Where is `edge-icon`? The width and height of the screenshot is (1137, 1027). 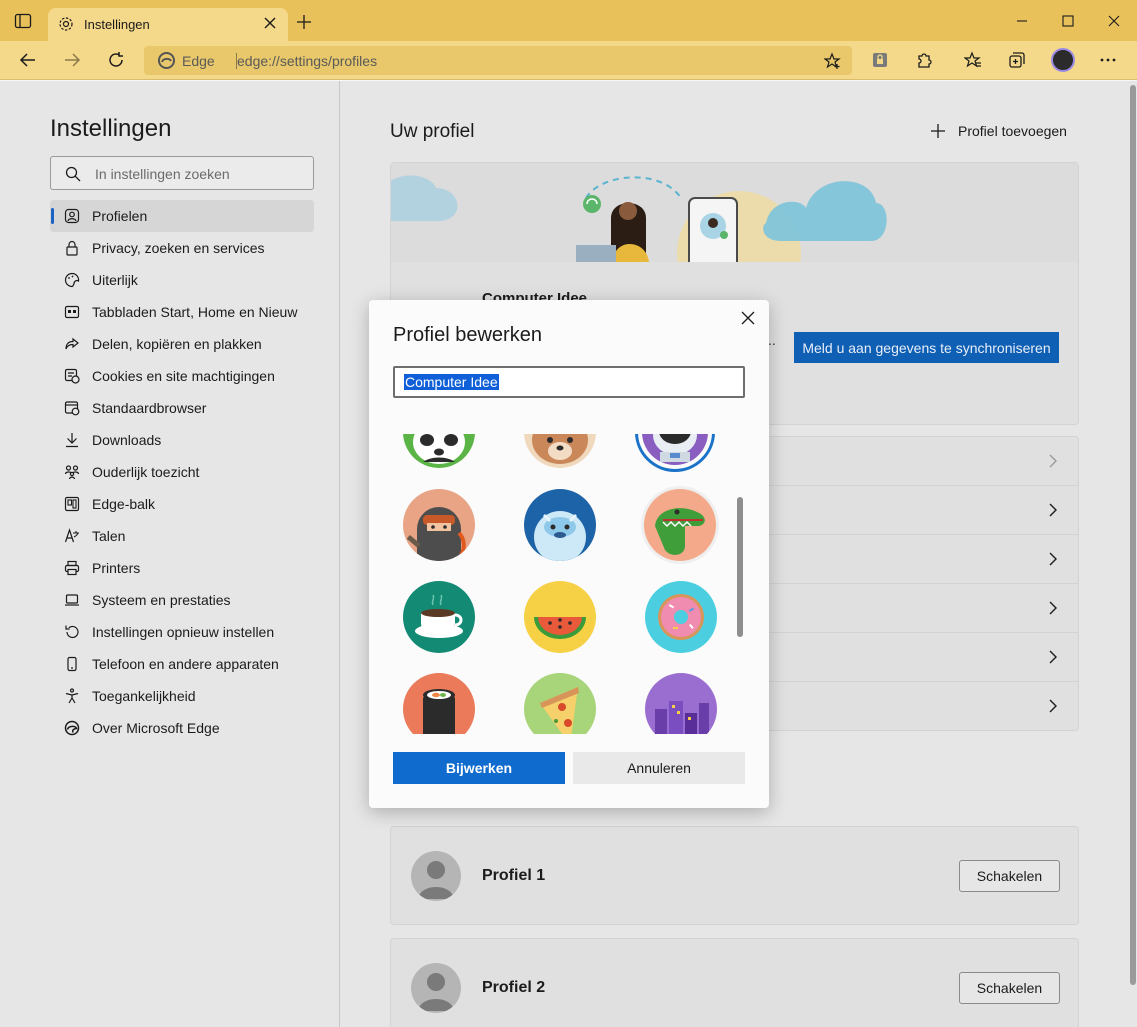
edge-icon is located at coordinates (72, 728).